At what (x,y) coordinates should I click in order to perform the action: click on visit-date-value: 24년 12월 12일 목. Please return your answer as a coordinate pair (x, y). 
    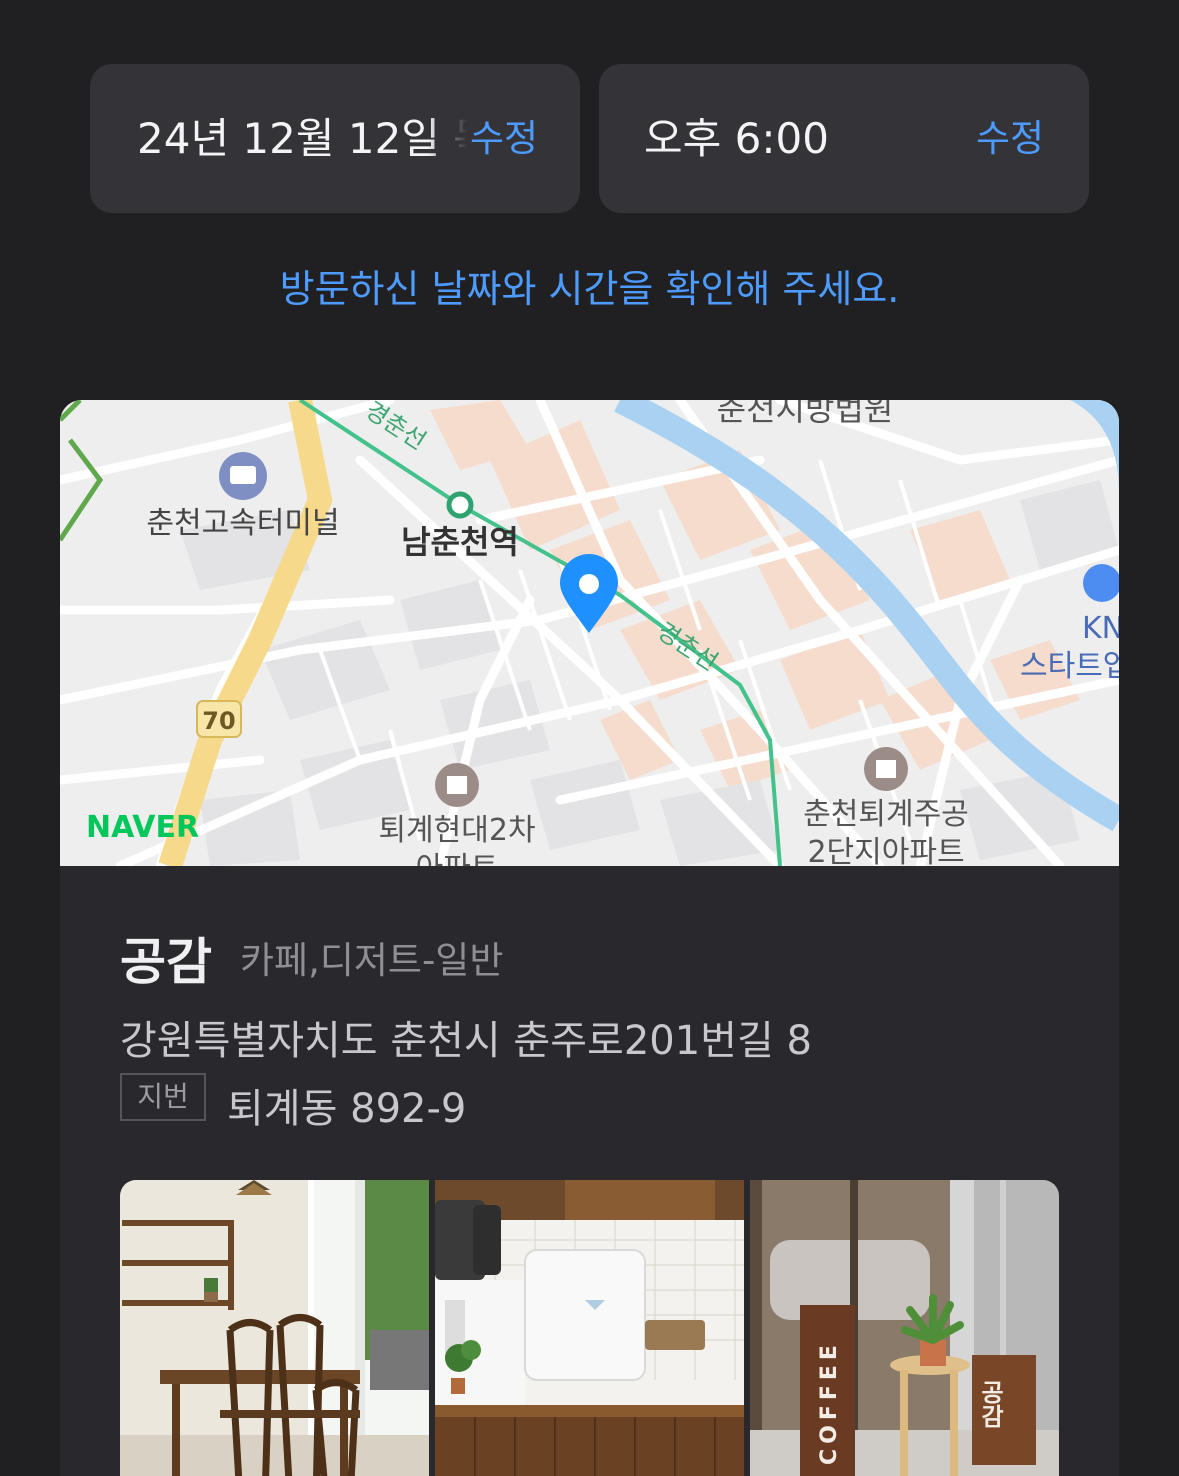
    Looking at the image, I should click on (302, 138).